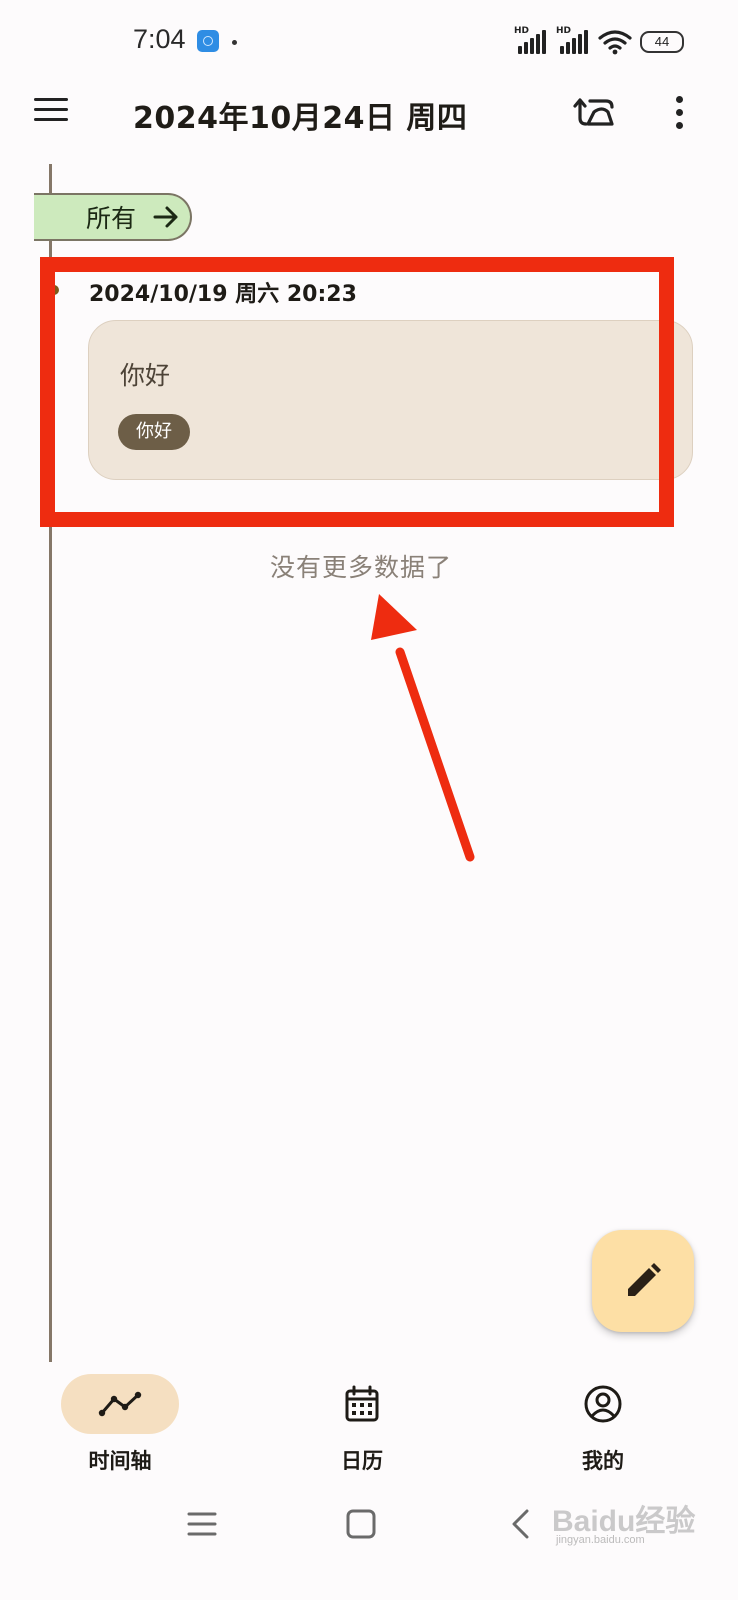 The height and width of the screenshot is (1600, 738). Describe the element at coordinates (120, 1461) in the screenshot. I see `nav-label: 时间轴` at that location.